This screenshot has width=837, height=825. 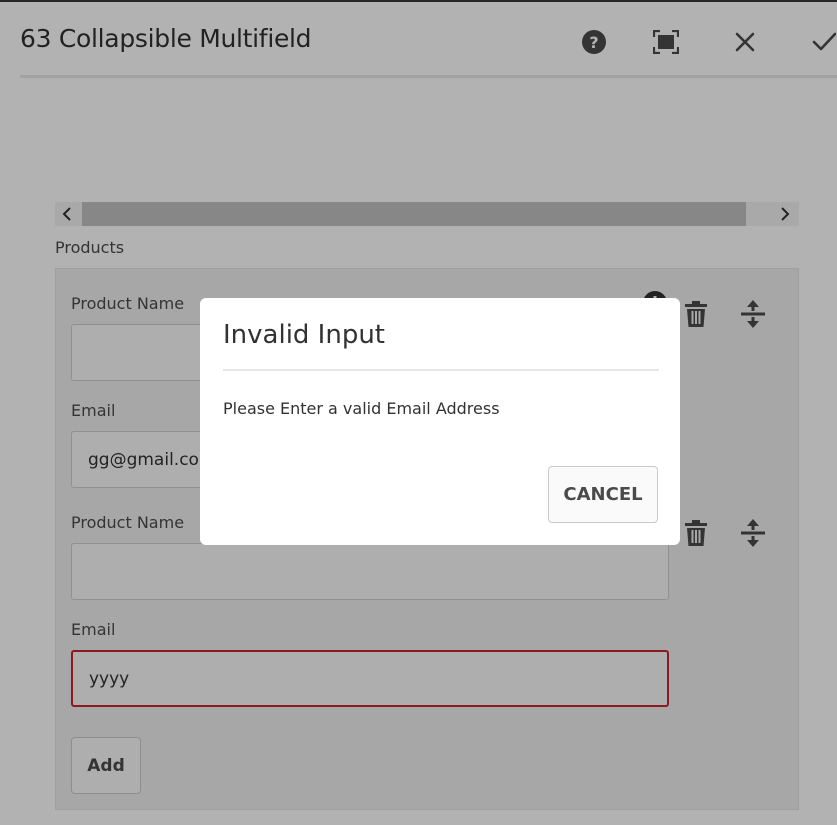 What do you see at coordinates (361, 408) in the screenshot?
I see `dialog-message: Please Enter a valid Email Address` at bounding box center [361, 408].